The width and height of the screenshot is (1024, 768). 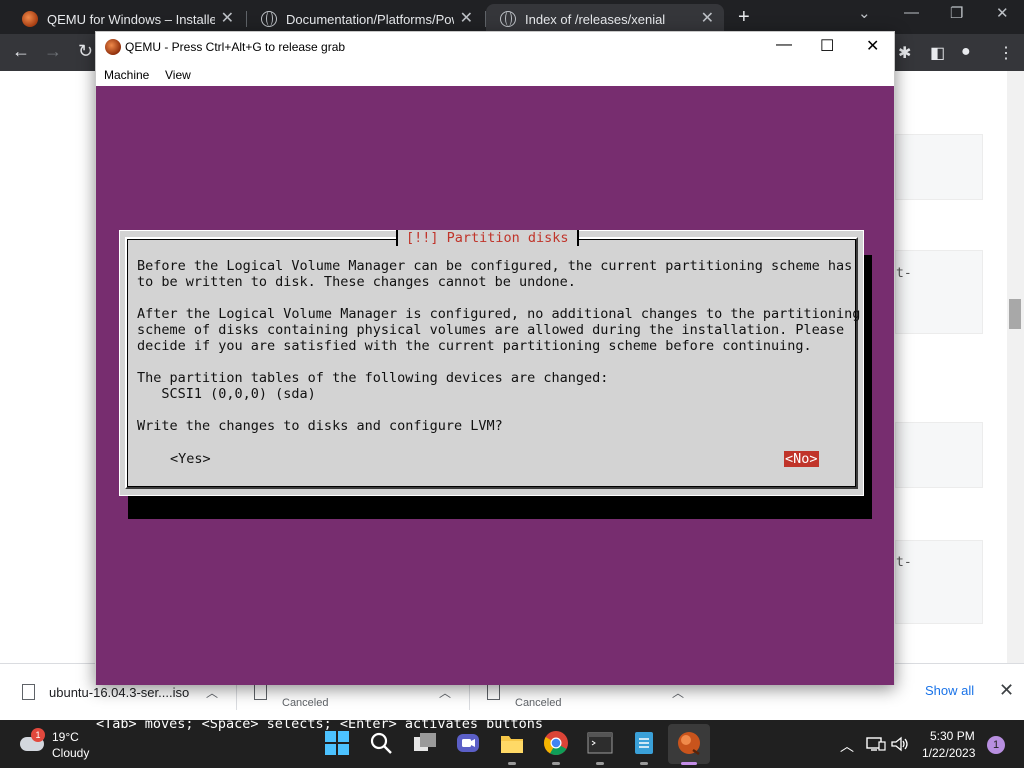 I want to click on tab-title: QEMU for Windows – Installers (, so click(x=131, y=19).